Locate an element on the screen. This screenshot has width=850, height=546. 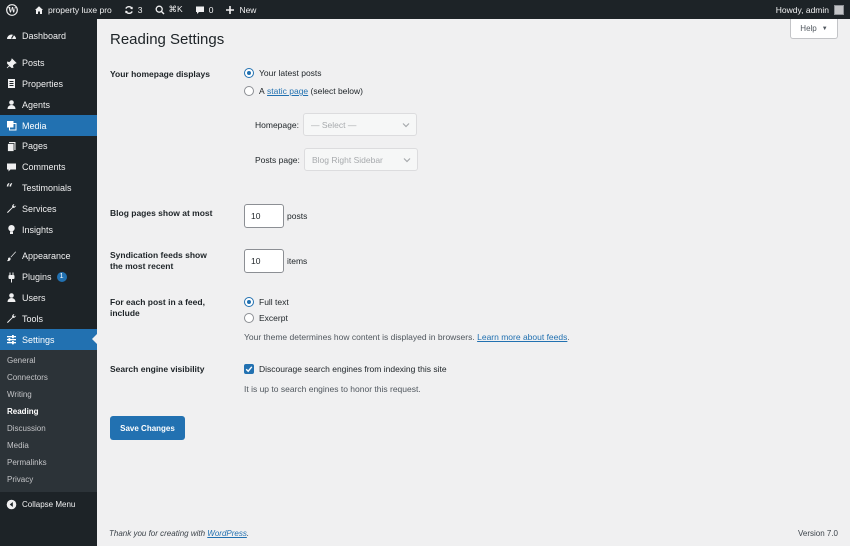
full-text-label: Full text is located at coordinates (274, 302).